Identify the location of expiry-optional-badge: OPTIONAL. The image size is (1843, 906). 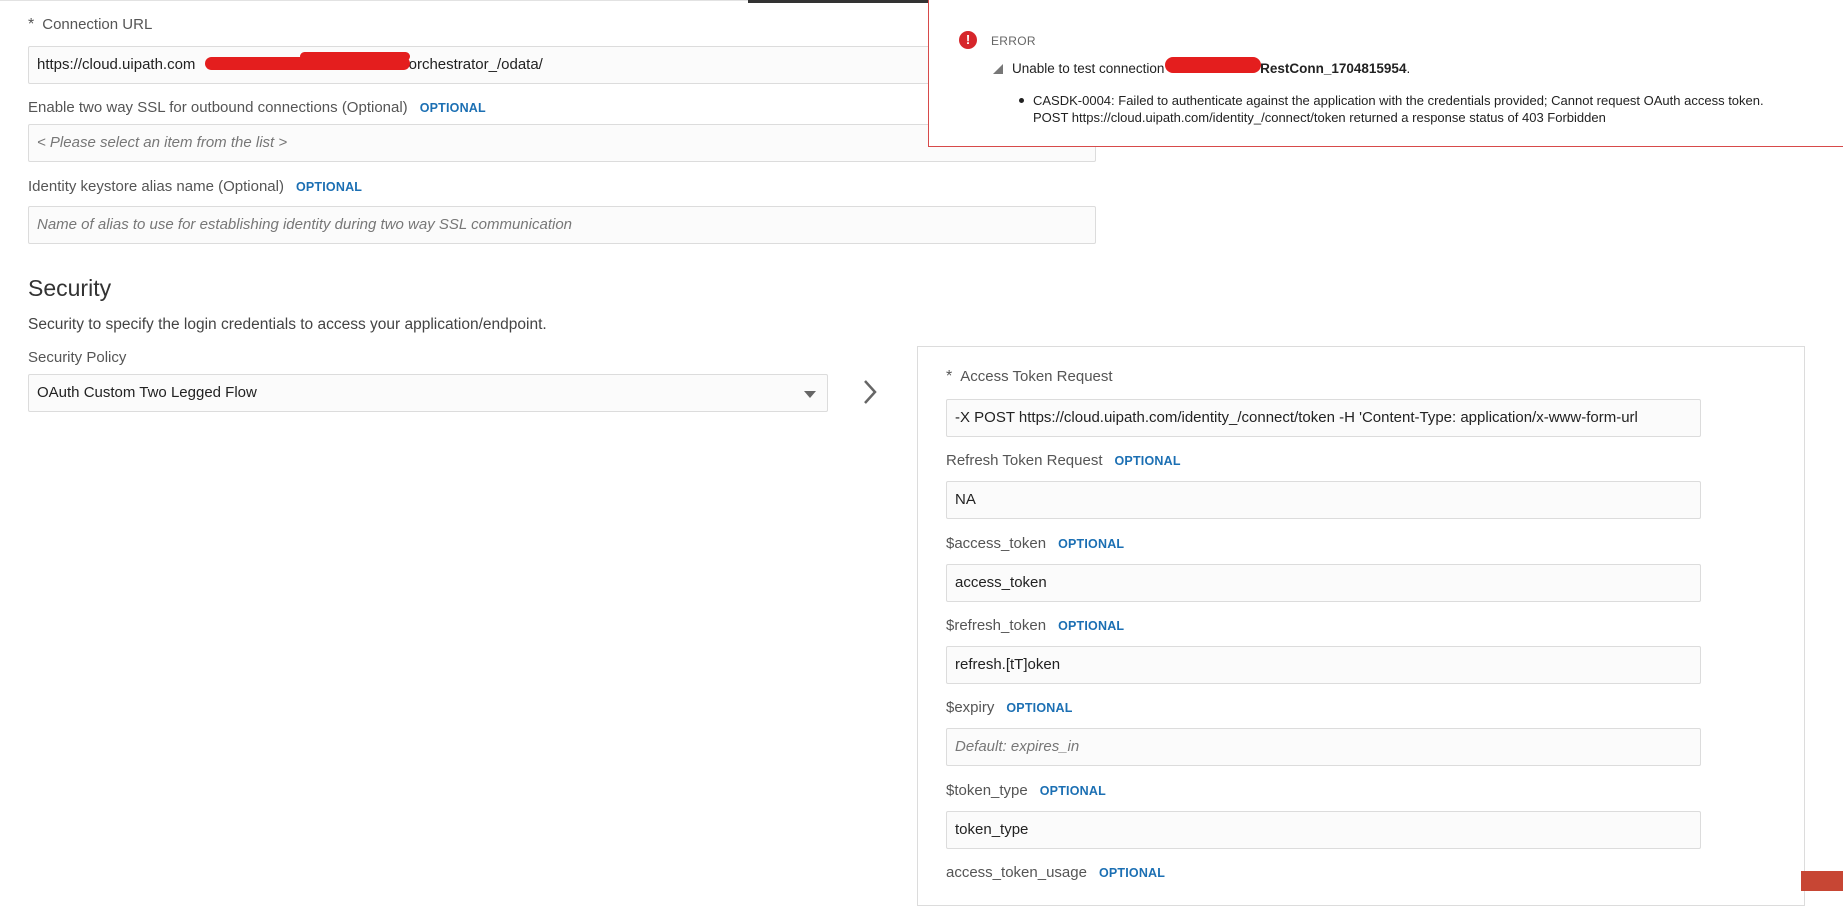
(1039, 708).